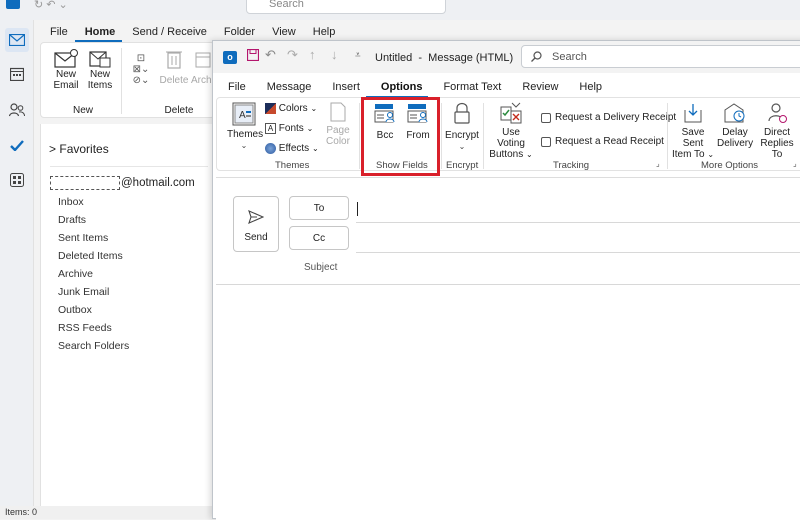 The width and height of the screenshot is (800, 520). I want to click on tab-file: File, so click(232, 88).